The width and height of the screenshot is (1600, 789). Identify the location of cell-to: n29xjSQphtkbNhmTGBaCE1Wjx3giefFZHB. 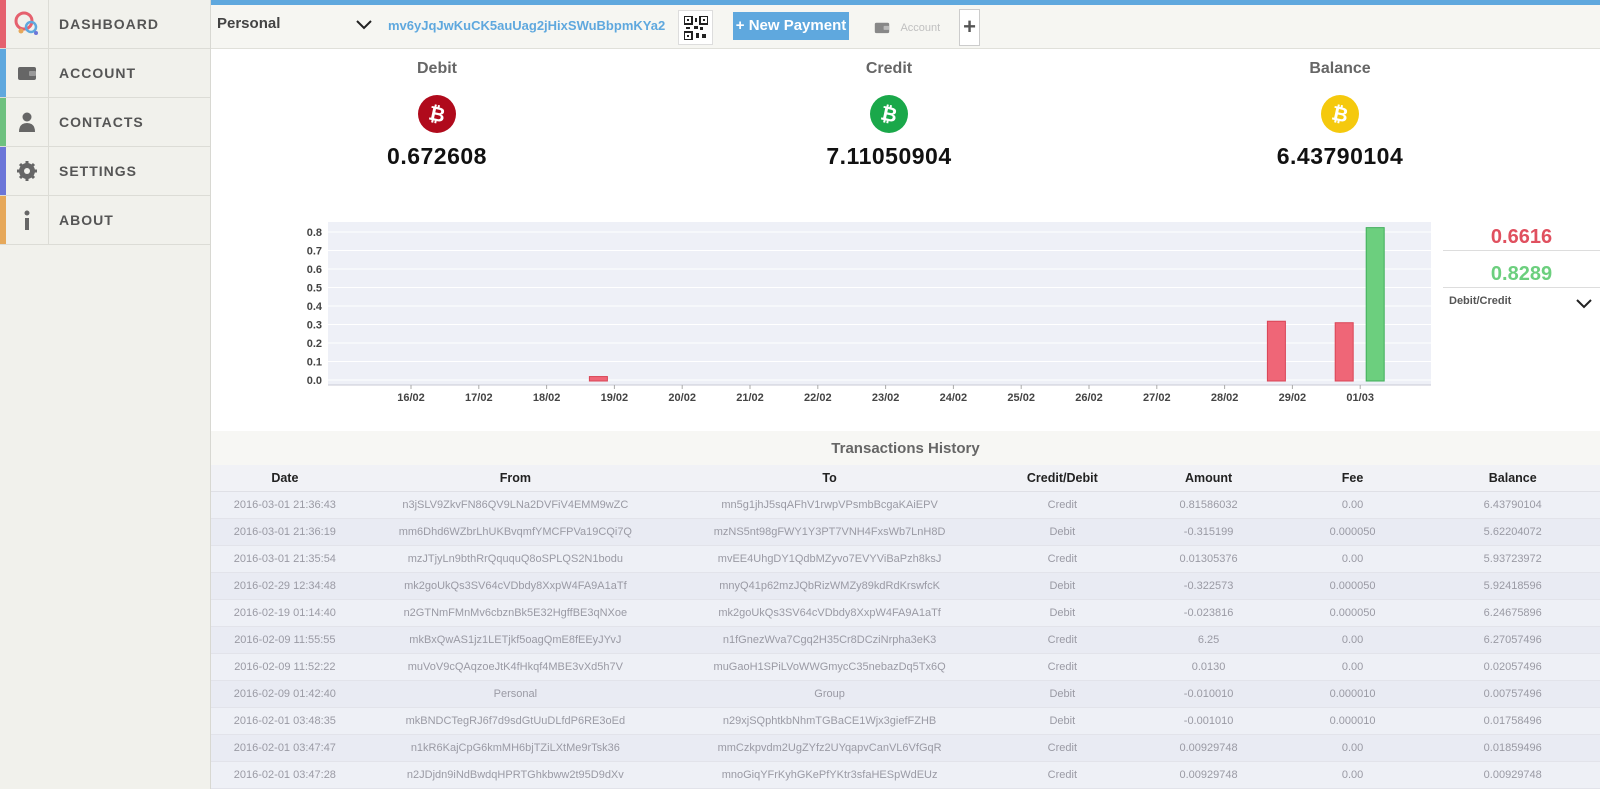
(829, 721).